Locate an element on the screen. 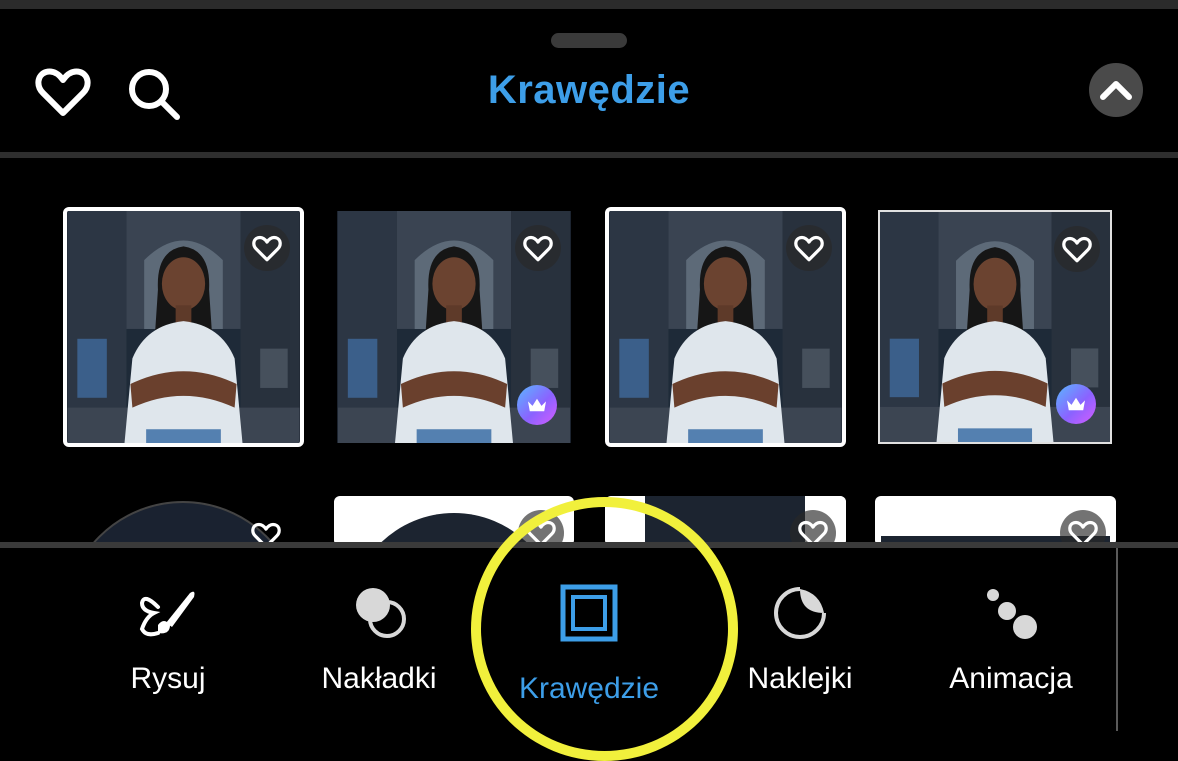  tool-label: Krawędzie is located at coordinates (589, 688).